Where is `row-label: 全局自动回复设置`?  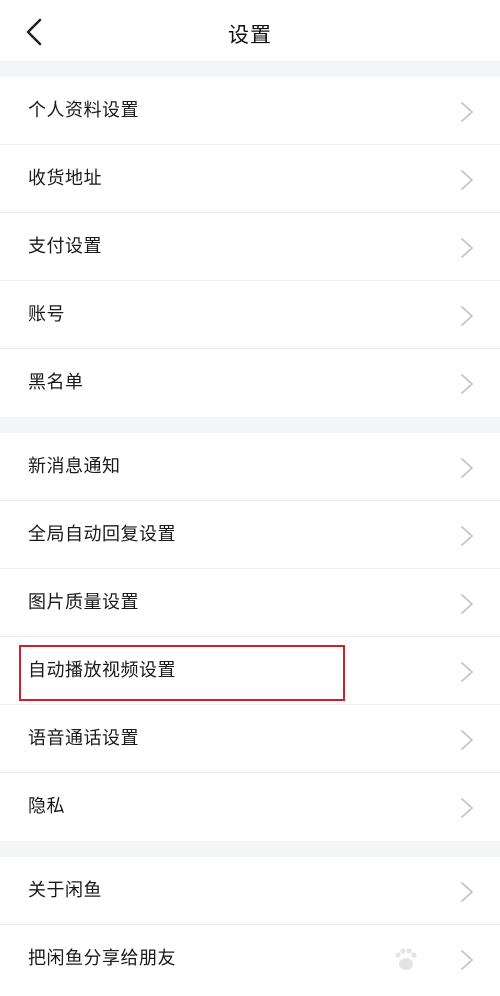
row-label: 全局自动回复设置 is located at coordinates (102, 534).